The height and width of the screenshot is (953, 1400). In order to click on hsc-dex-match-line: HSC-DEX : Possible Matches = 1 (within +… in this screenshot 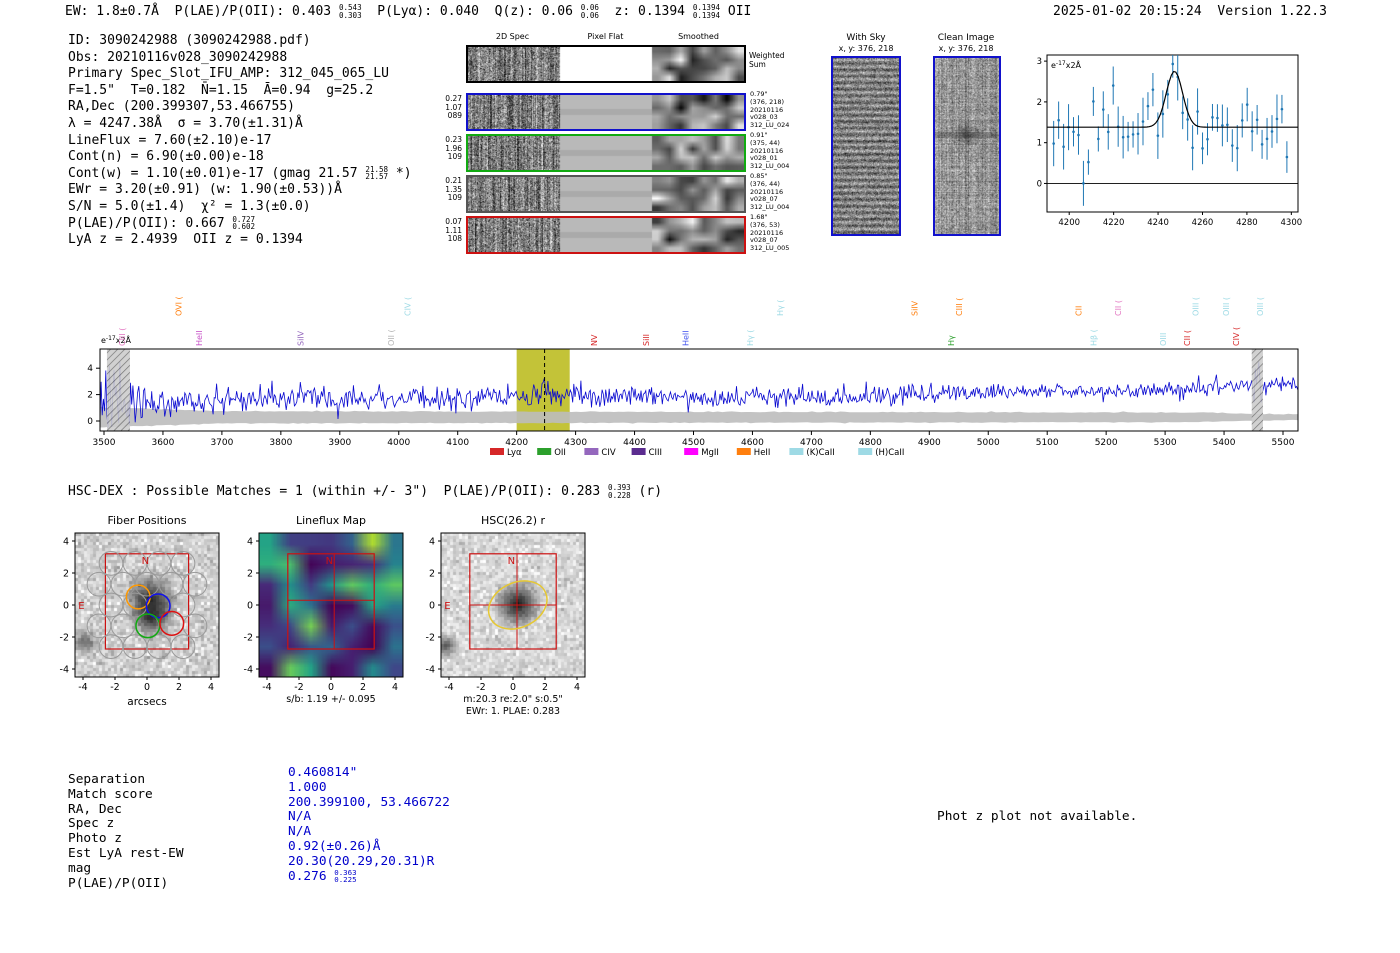, I will do `click(365, 491)`.